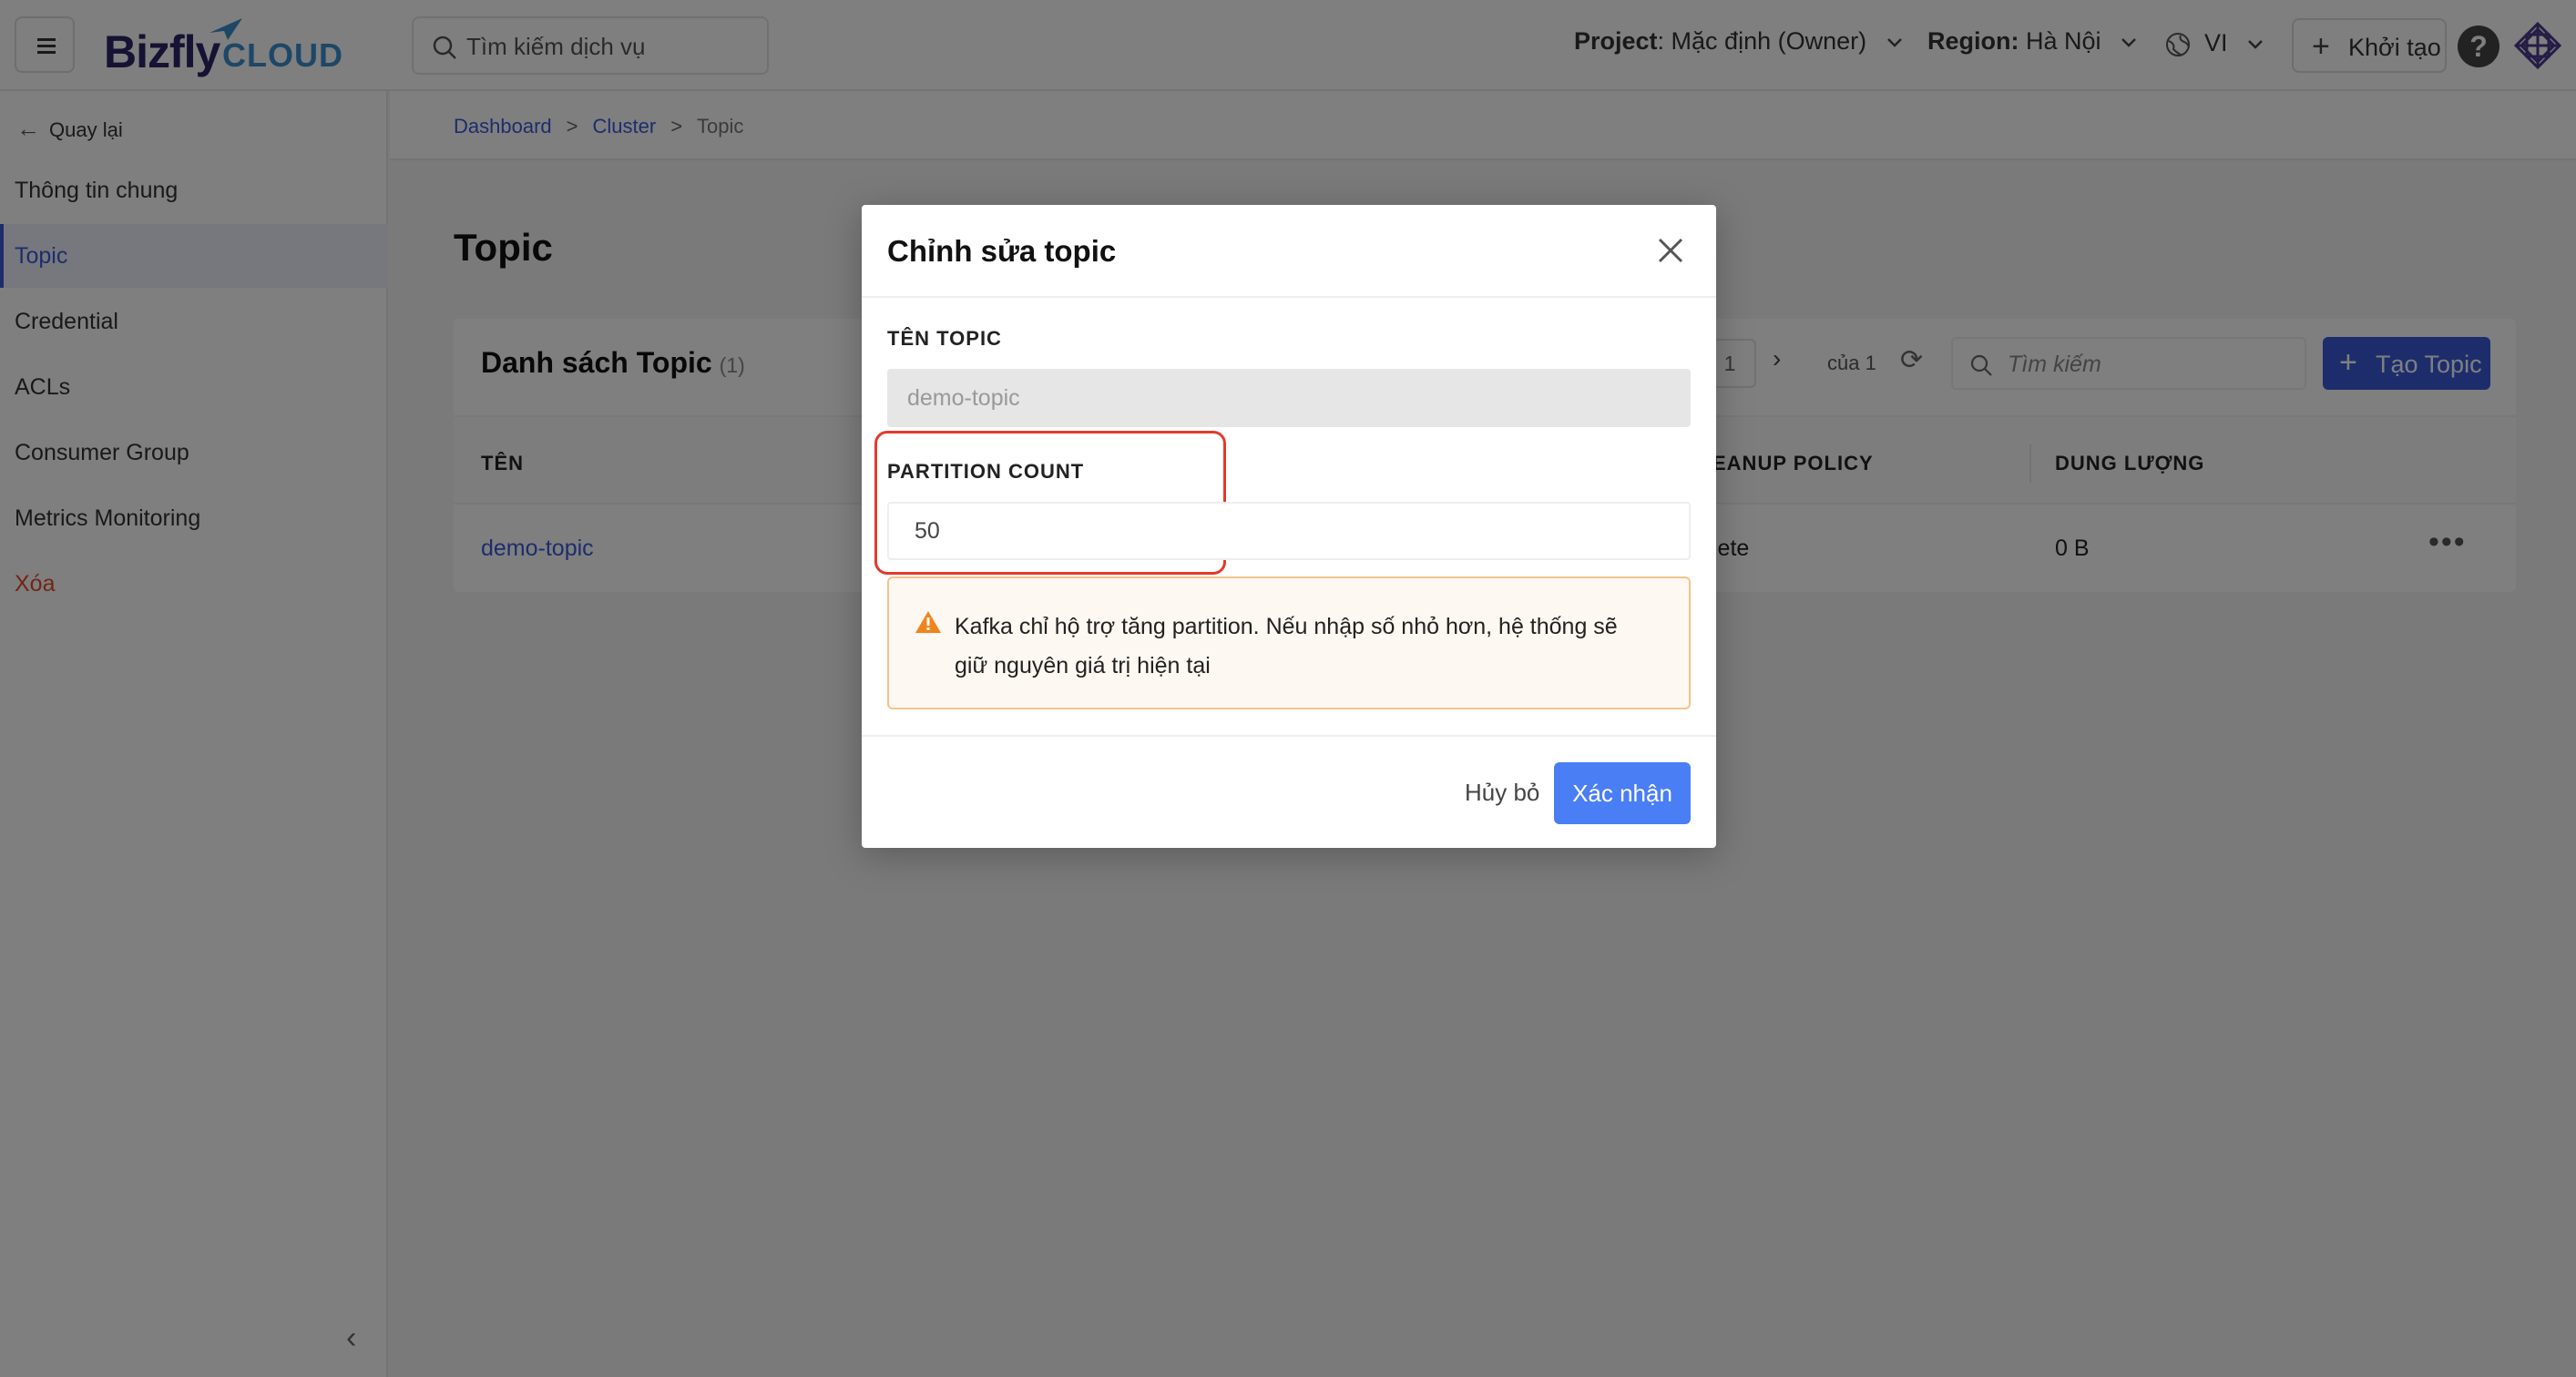  What do you see at coordinates (1289, 736) in the screenshot?
I see `modal-footer-divider` at bounding box center [1289, 736].